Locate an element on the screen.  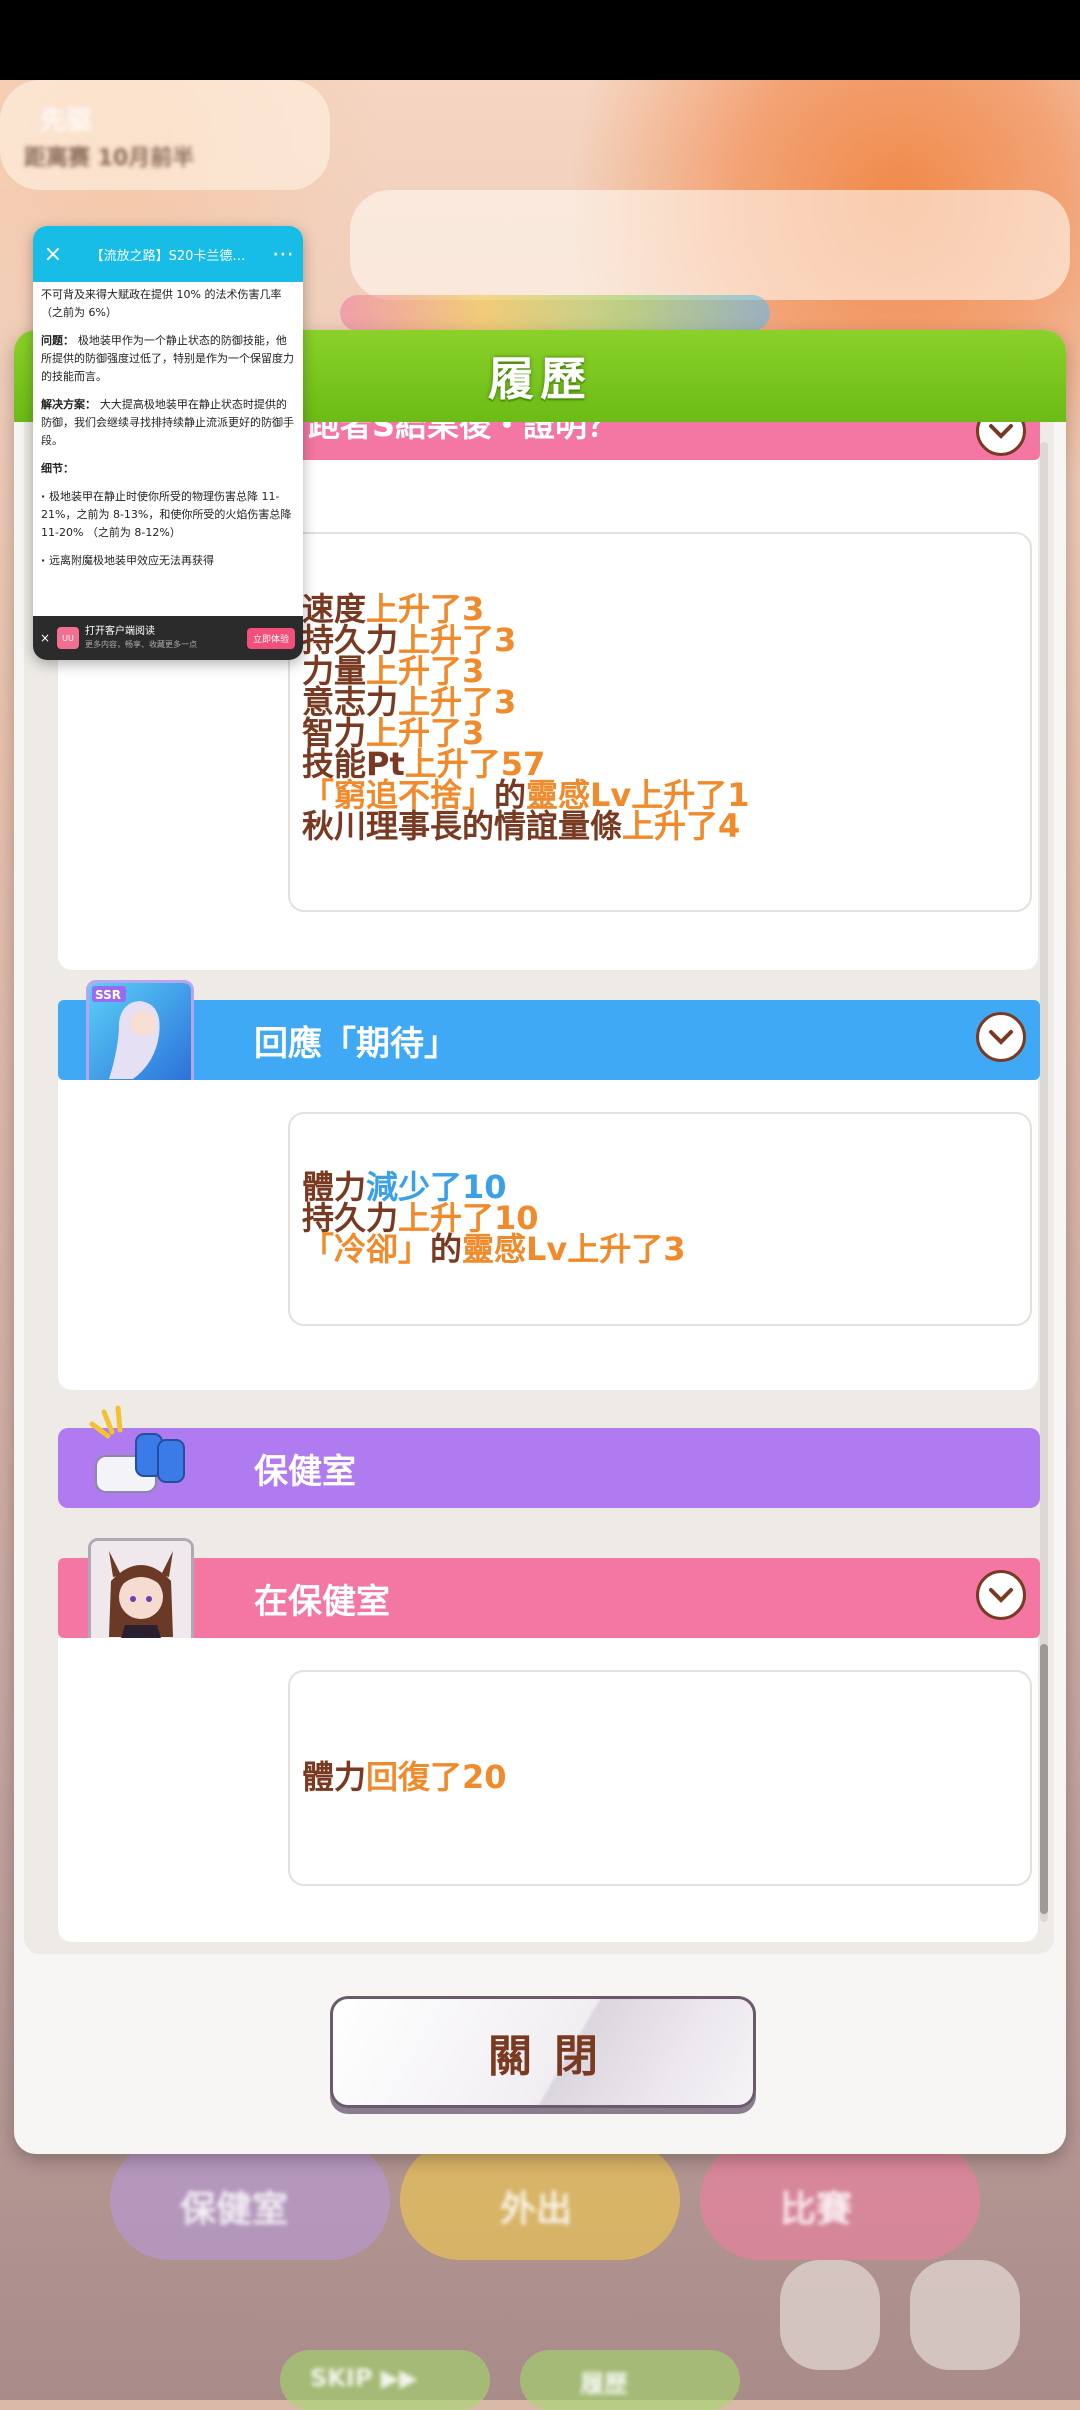
bg-button-infirmary-label: 保健室 is located at coordinates (234, 2209).